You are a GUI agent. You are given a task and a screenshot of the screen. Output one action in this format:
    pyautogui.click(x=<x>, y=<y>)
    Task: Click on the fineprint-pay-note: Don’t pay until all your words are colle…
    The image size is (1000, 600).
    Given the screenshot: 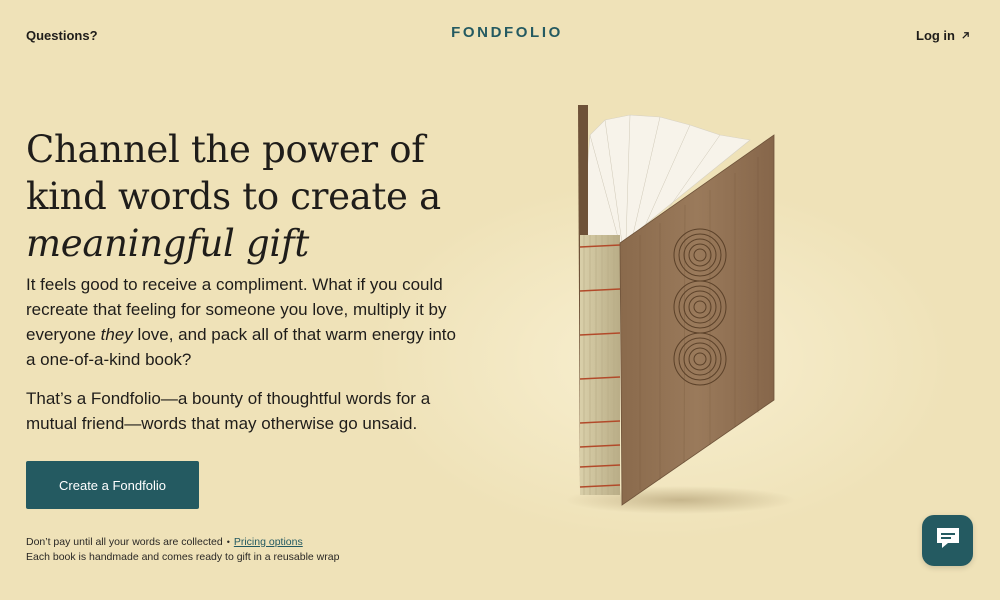 What is the action you would take?
    pyautogui.click(x=124, y=542)
    